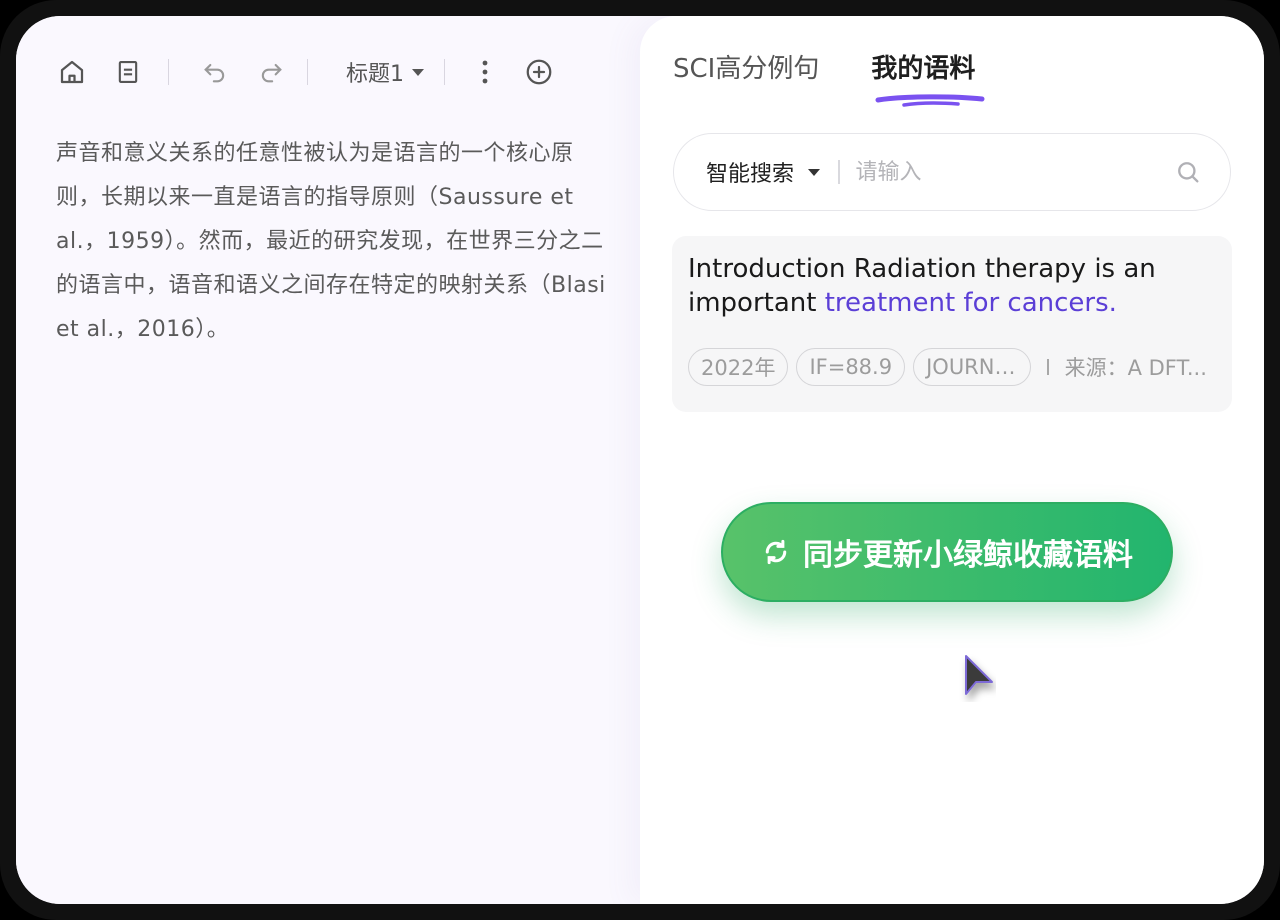 The width and height of the screenshot is (1280, 920). Describe the element at coordinates (824, 66) in the screenshot. I see `panel-tabs: SCI高分例句 我的语料` at that location.